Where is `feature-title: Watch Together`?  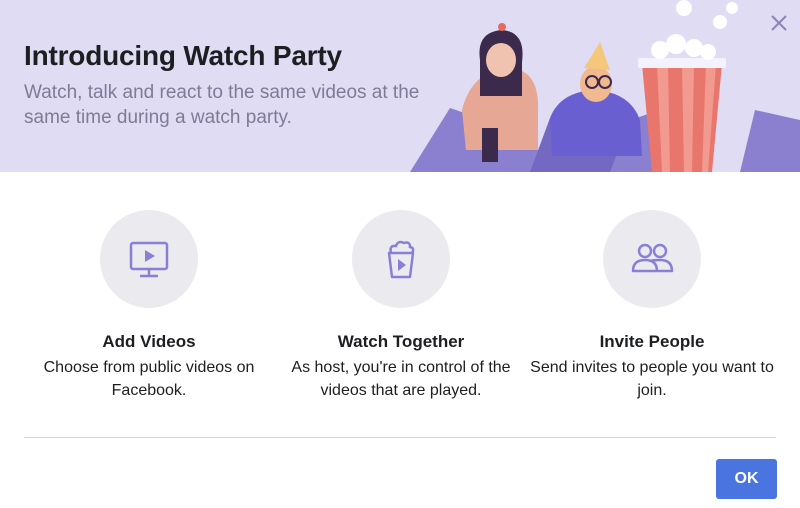 feature-title: Watch Together is located at coordinates (401, 341).